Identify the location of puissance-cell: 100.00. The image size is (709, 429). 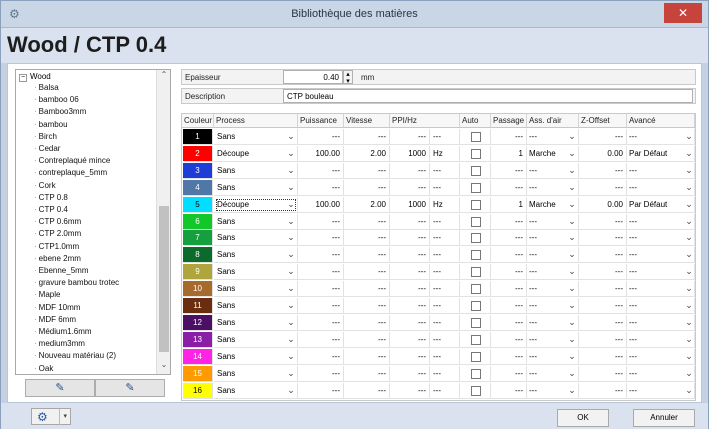
(321, 153).